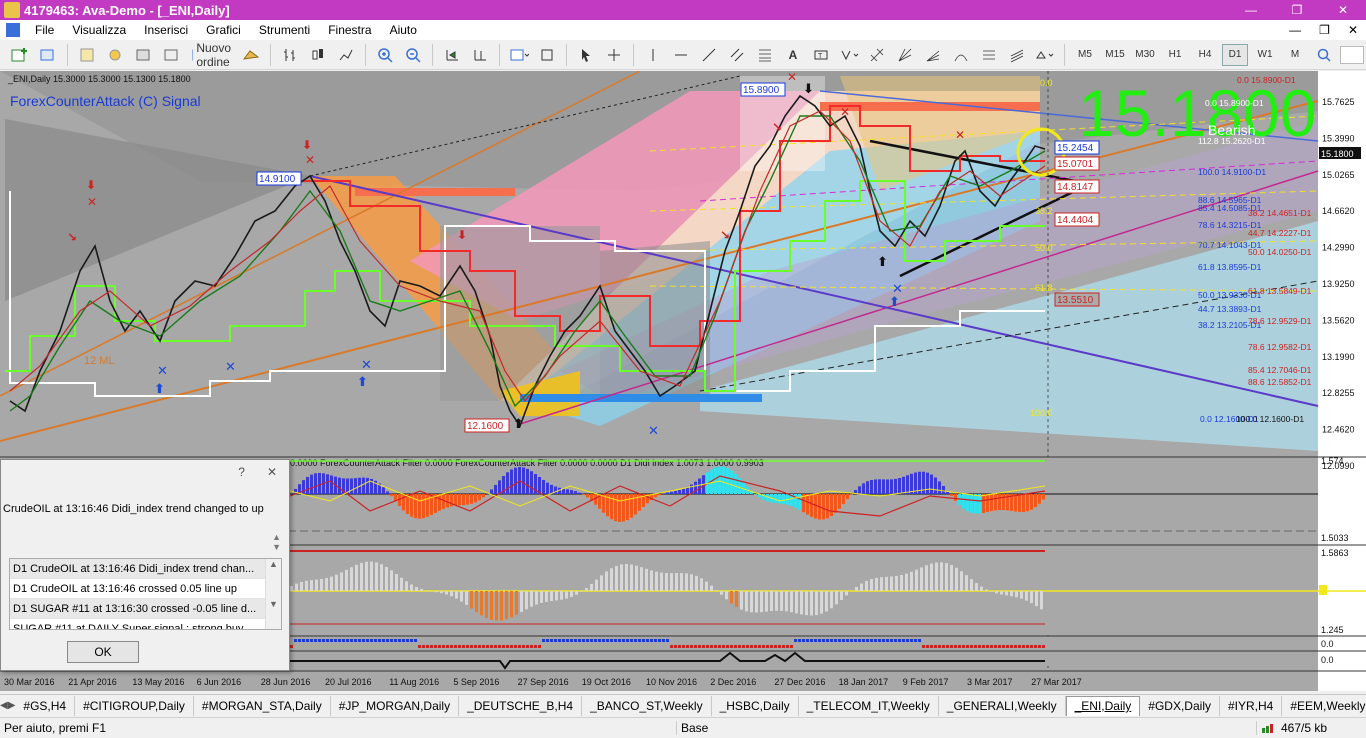 The width and height of the screenshot is (1366, 738). Describe the element at coordinates (1295, 30) in the screenshot. I see `mdi-minimize-button: —` at that location.